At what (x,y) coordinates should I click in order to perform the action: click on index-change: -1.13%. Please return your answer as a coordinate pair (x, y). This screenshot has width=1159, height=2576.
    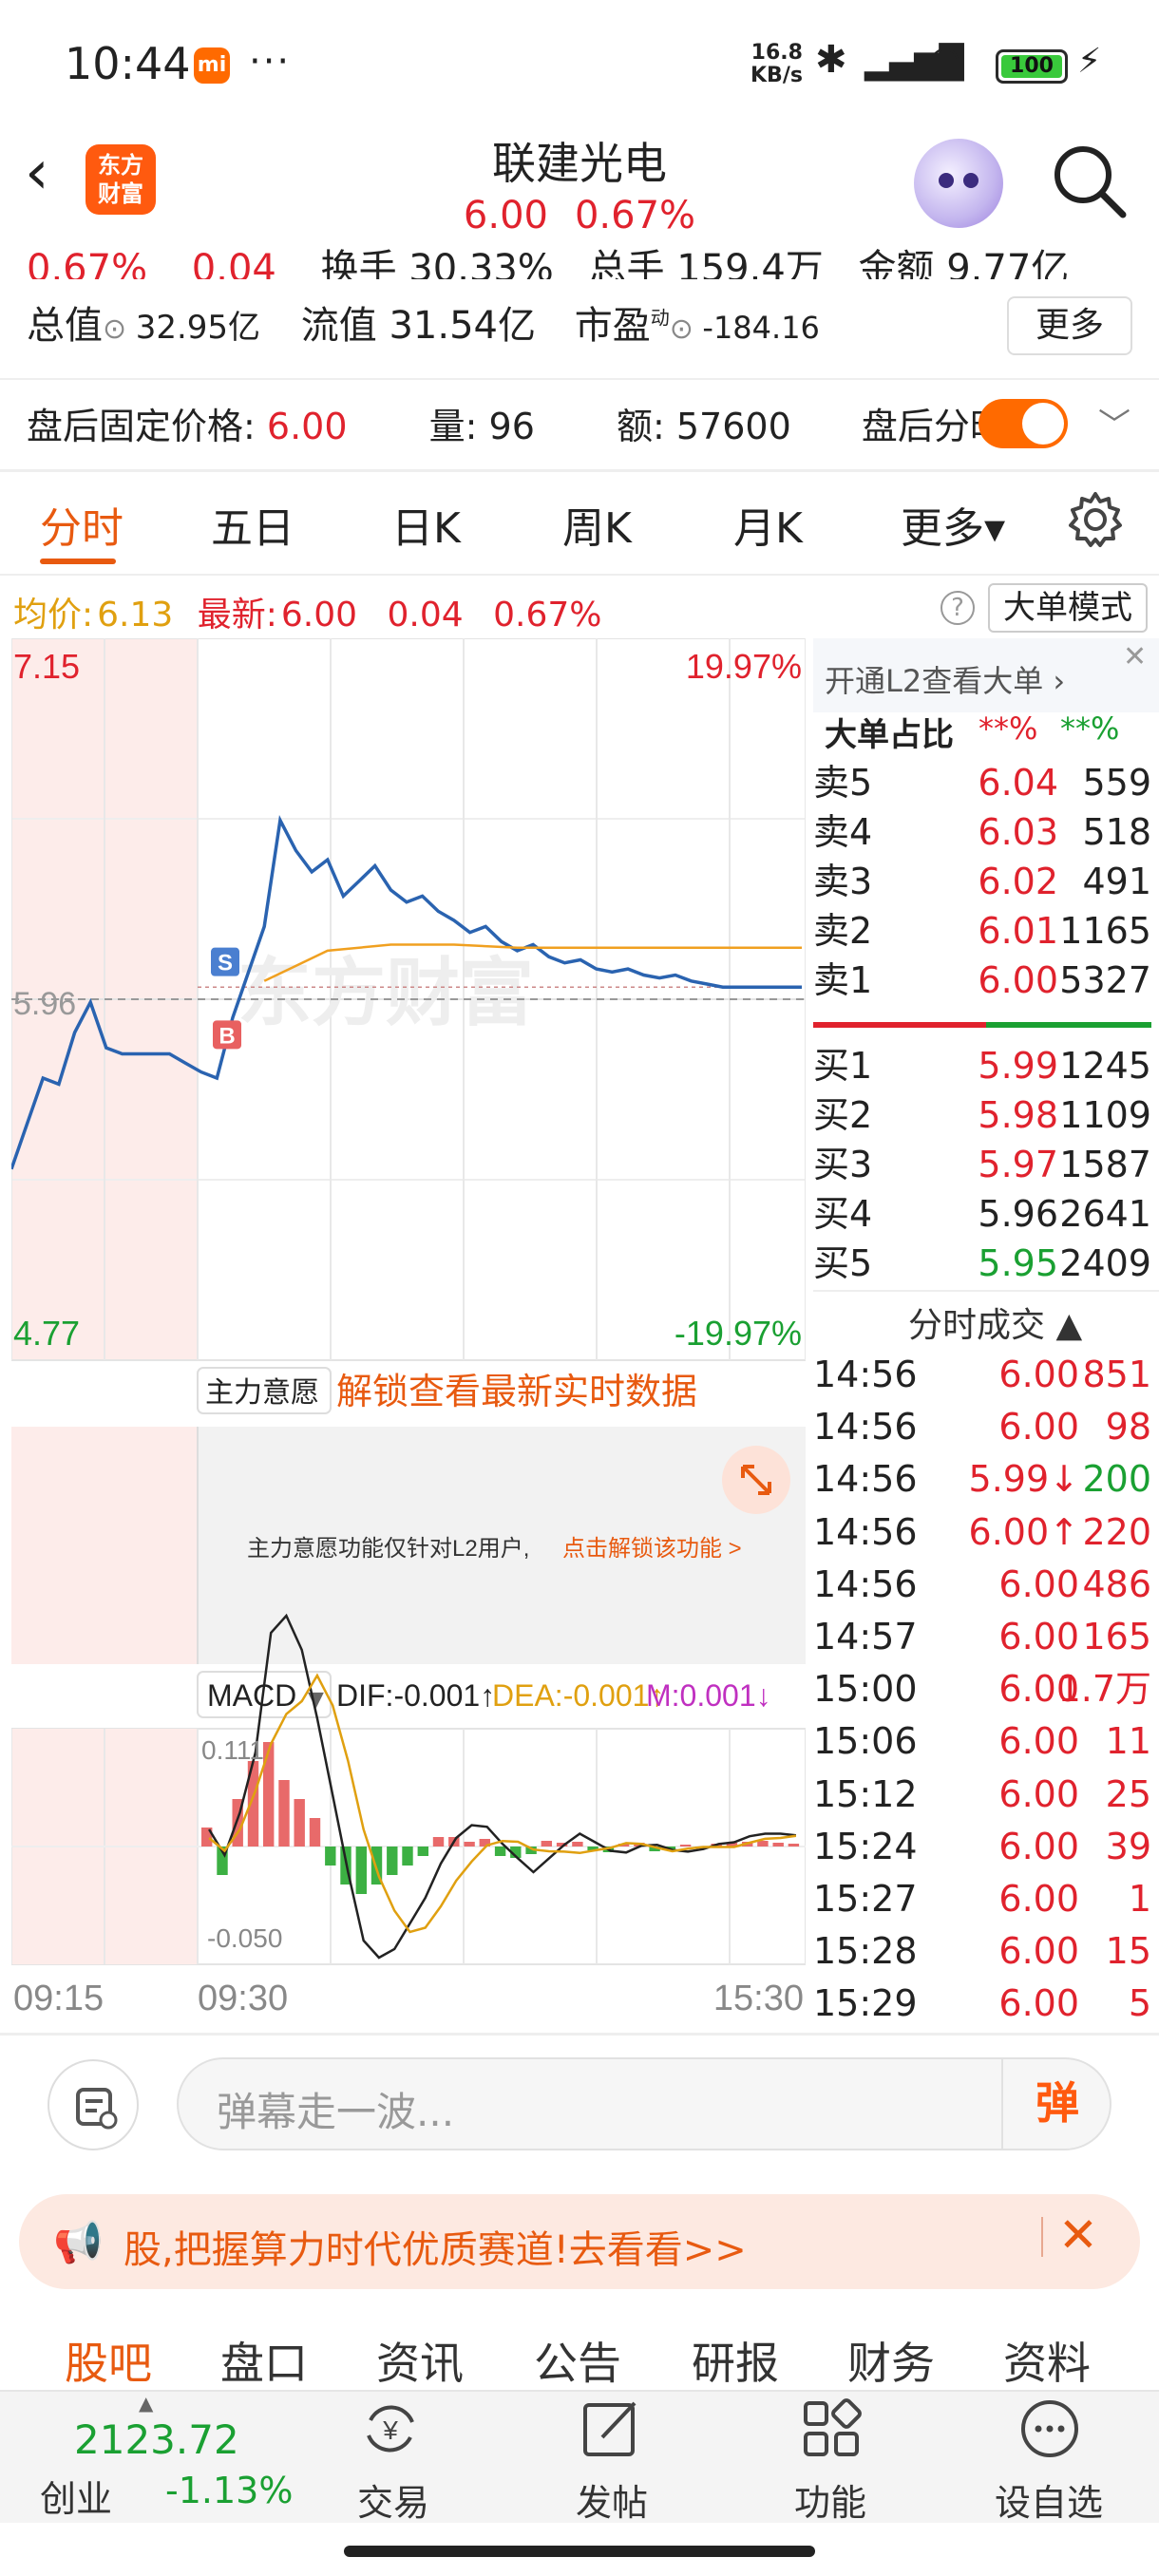
    Looking at the image, I should click on (229, 2490).